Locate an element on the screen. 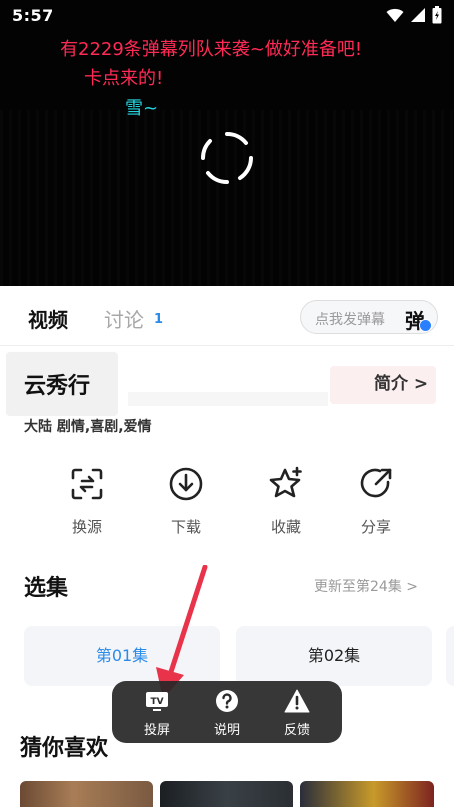 Image resolution: width=454 pixels, height=807 pixels. status-icons is located at coordinates (414, 15).